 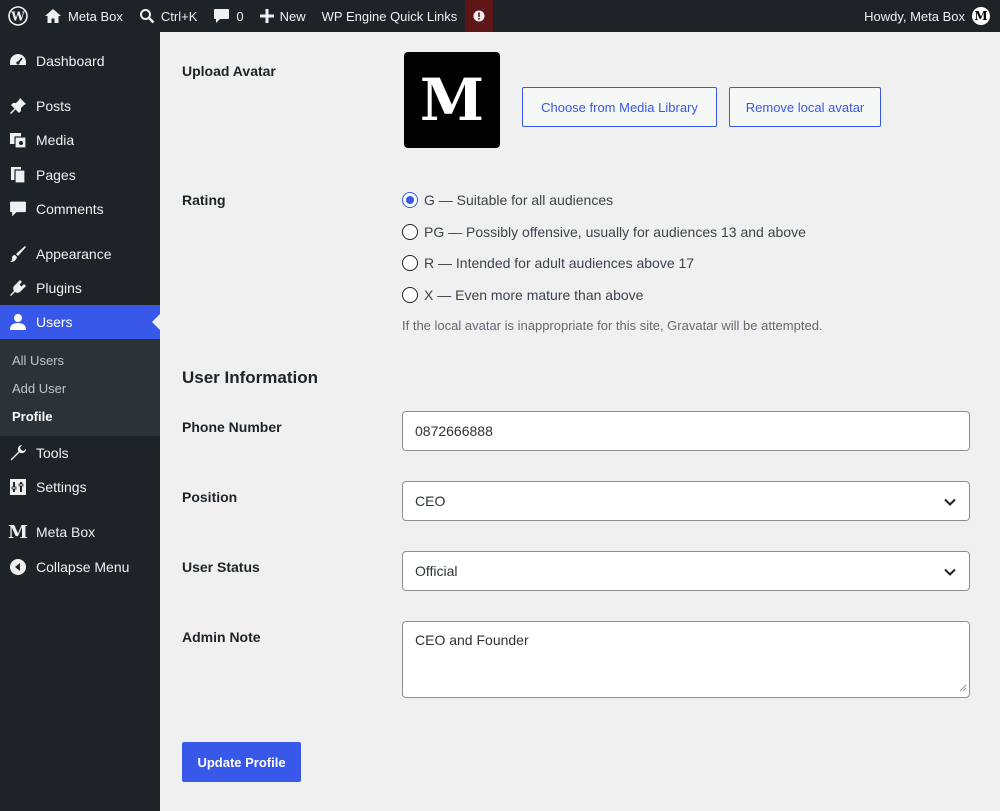 I want to click on menu-label: Settings, so click(x=61, y=487).